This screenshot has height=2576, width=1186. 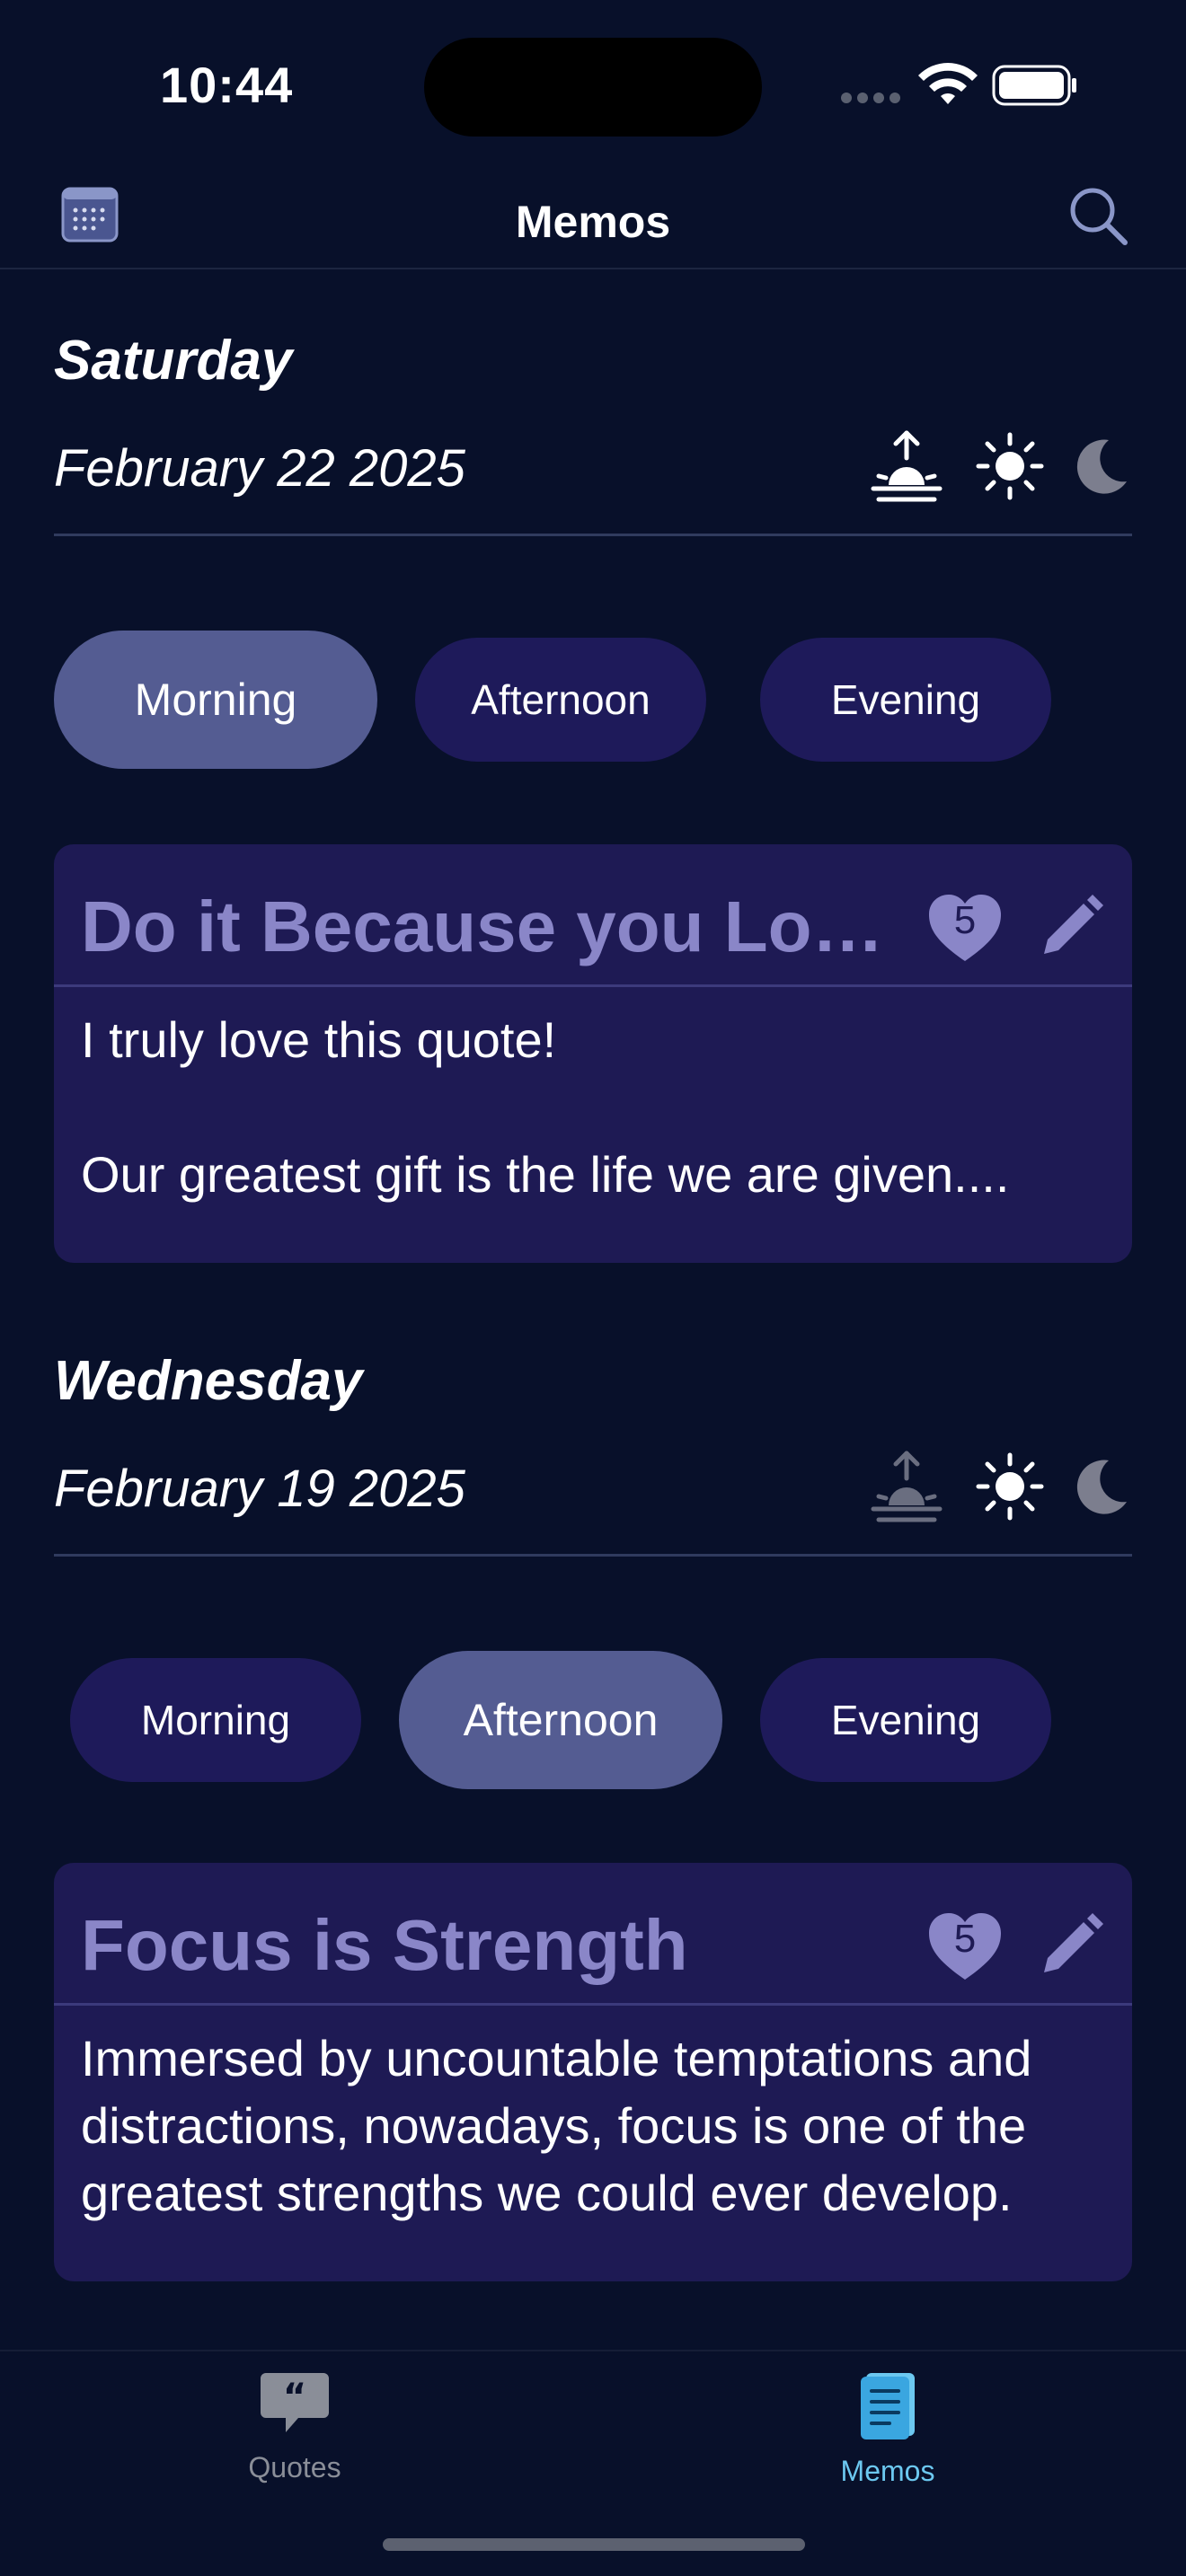 What do you see at coordinates (887, 2471) in the screenshot?
I see `tab-label: Memos` at bounding box center [887, 2471].